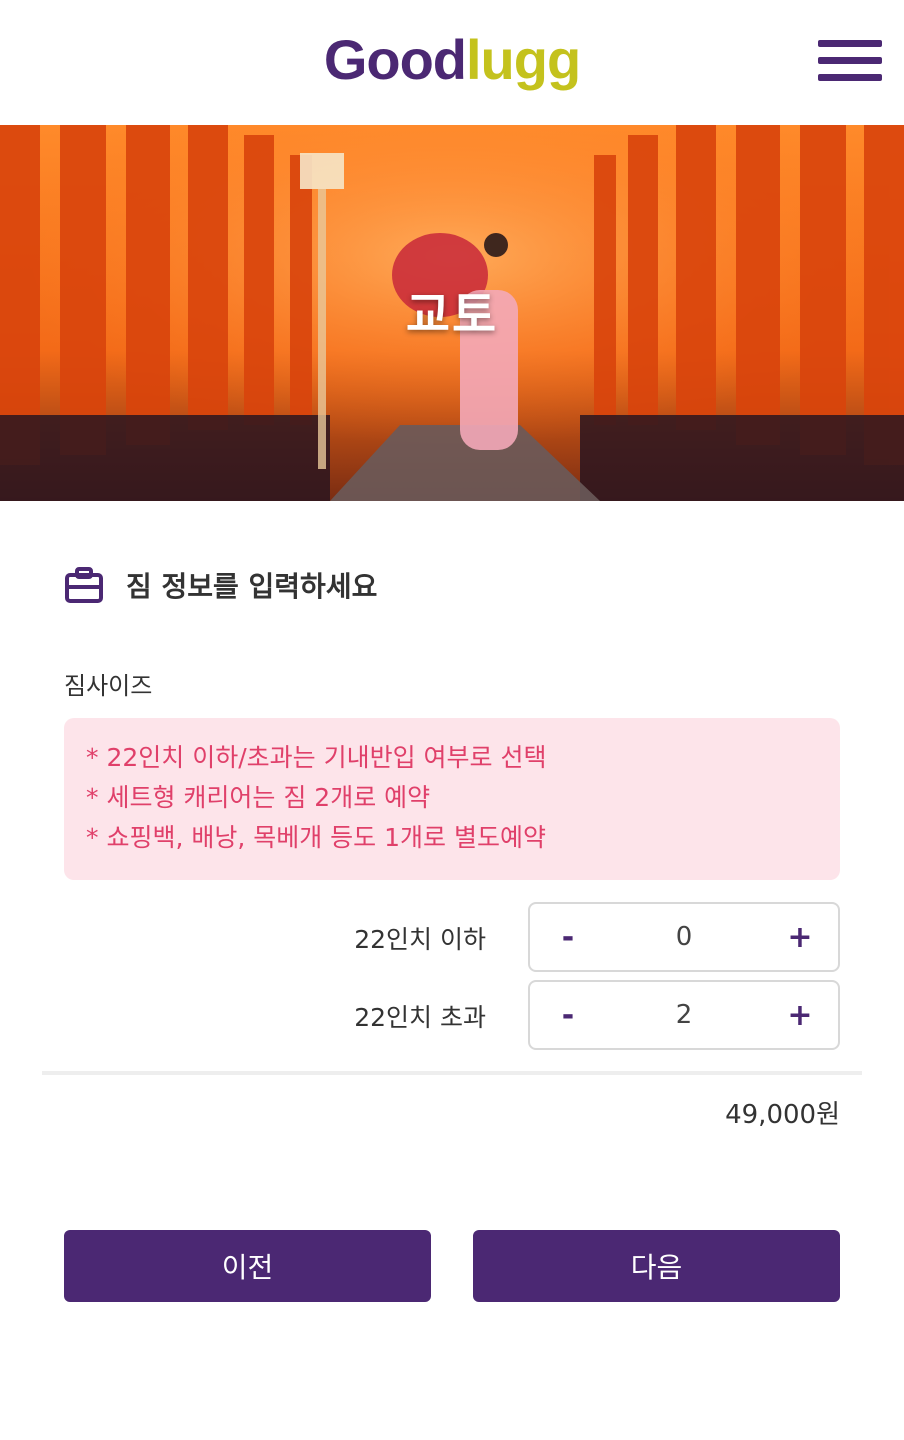 The width and height of the screenshot is (904, 1440). What do you see at coordinates (316, 837) in the screenshot?
I see `notice-line: * 쇼핑백, 배낭, 목베개 등도 1개로 별도예약` at bounding box center [316, 837].